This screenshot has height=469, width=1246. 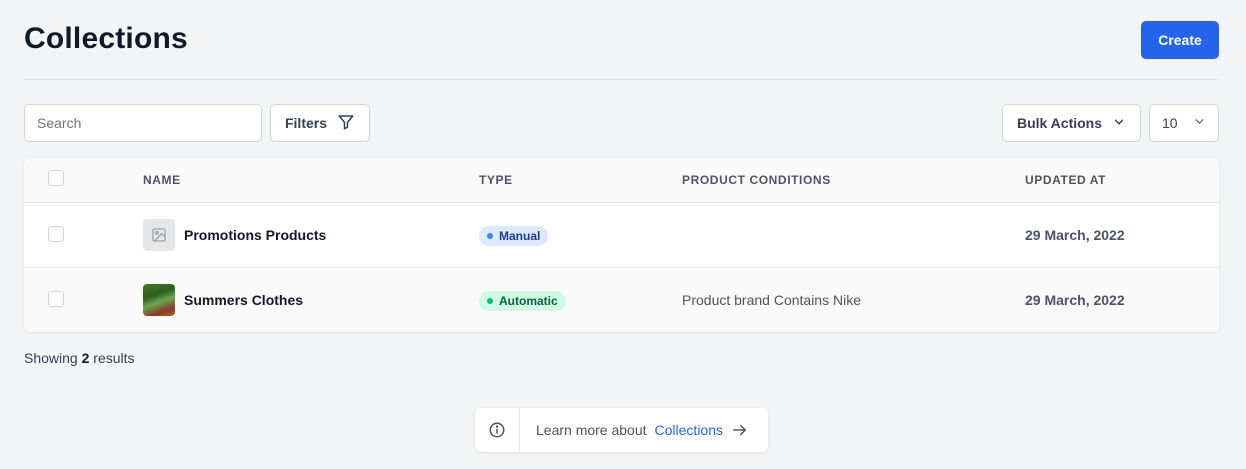 I want to click on results-number: 2, so click(x=85, y=358).